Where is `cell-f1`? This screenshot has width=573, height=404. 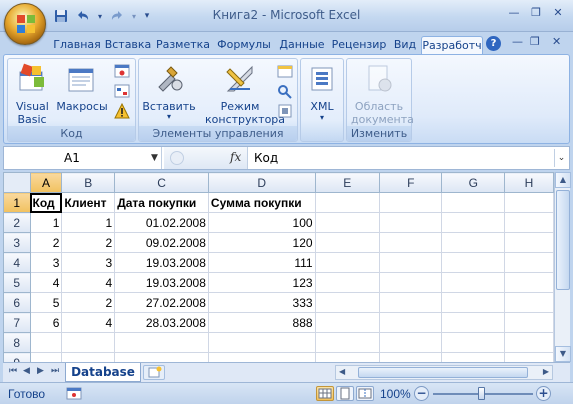
cell-f1 is located at coordinates (410, 202).